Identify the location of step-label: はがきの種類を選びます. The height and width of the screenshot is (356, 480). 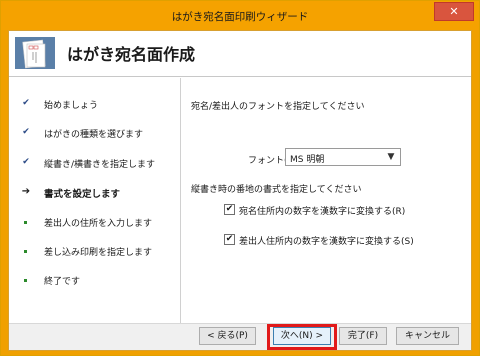
(94, 135).